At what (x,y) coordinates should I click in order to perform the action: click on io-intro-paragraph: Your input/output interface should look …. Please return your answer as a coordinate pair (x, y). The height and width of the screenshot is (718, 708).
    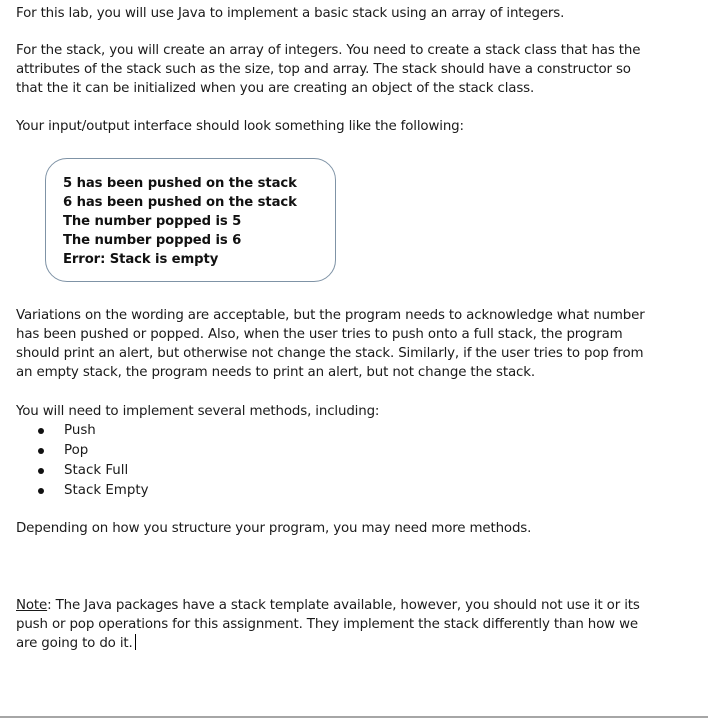
    Looking at the image, I should click on (240, 126).